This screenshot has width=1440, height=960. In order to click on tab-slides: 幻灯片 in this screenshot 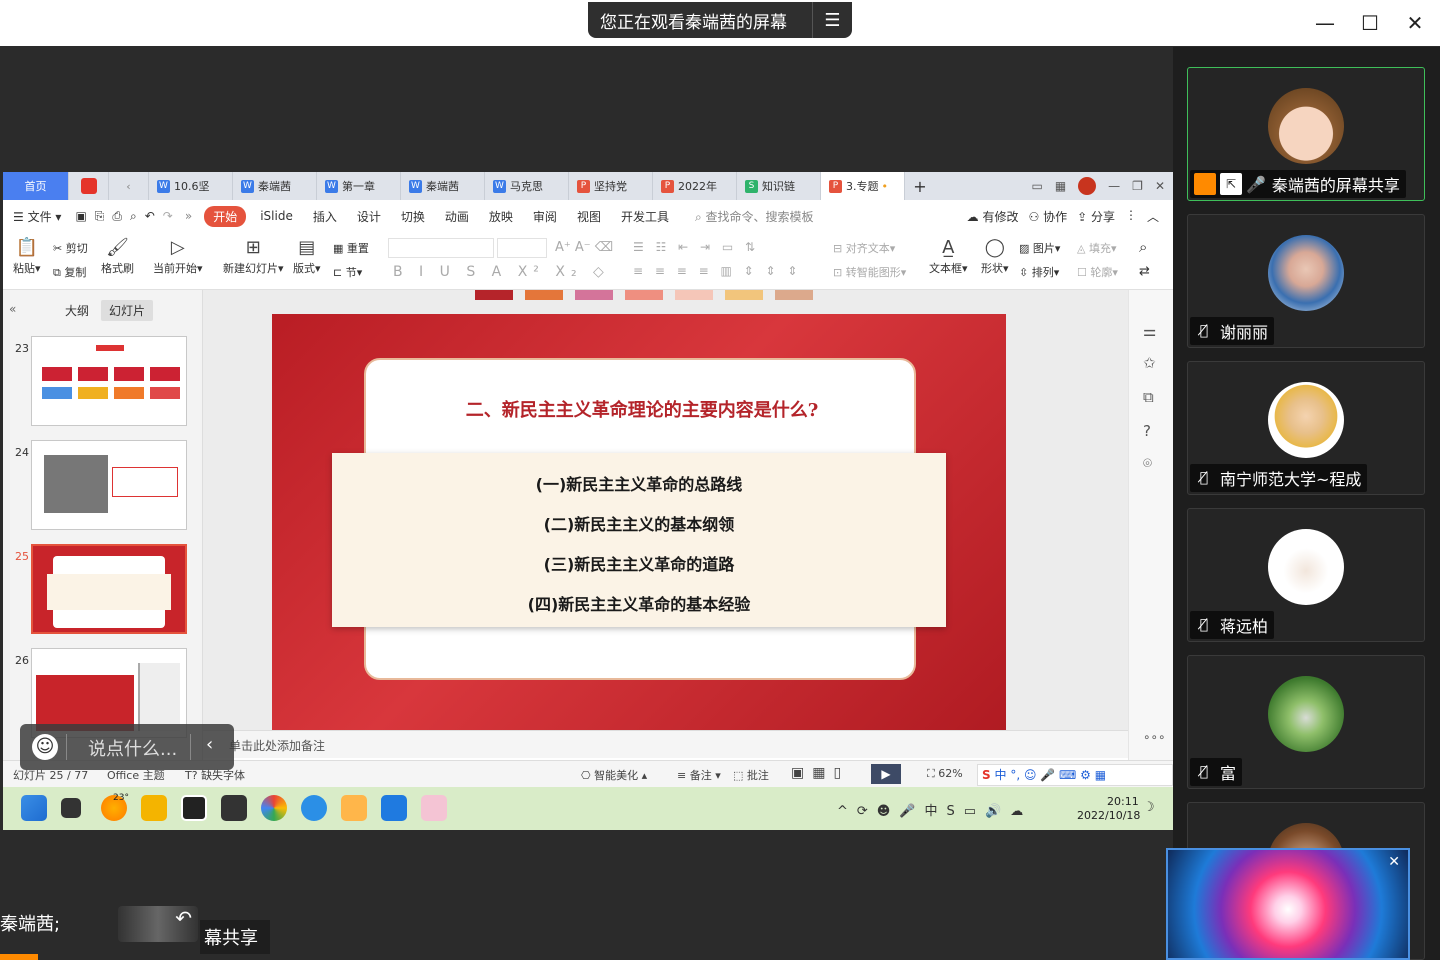, I will do `click(127, 310)`.